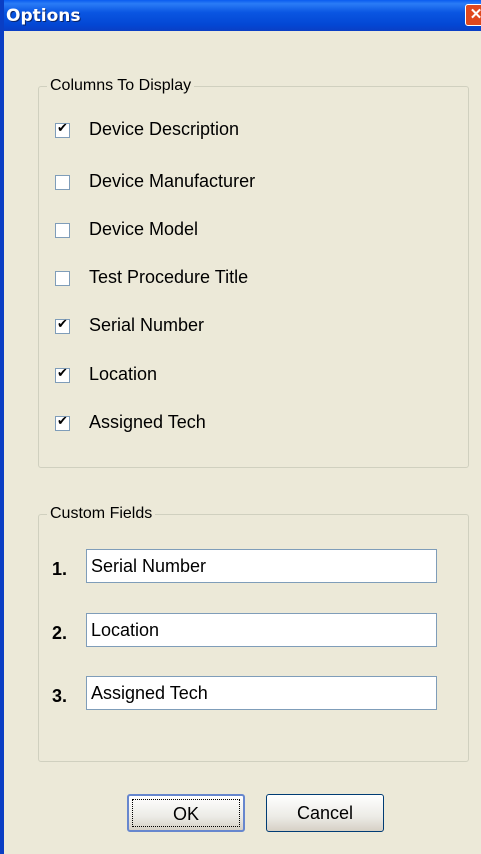 The height and width of the screenshot is (854, 481). What do you see at coordinates (261, 566) in the screenshot?
I see `custom-field-1-input` at bounding box center [261, 566].